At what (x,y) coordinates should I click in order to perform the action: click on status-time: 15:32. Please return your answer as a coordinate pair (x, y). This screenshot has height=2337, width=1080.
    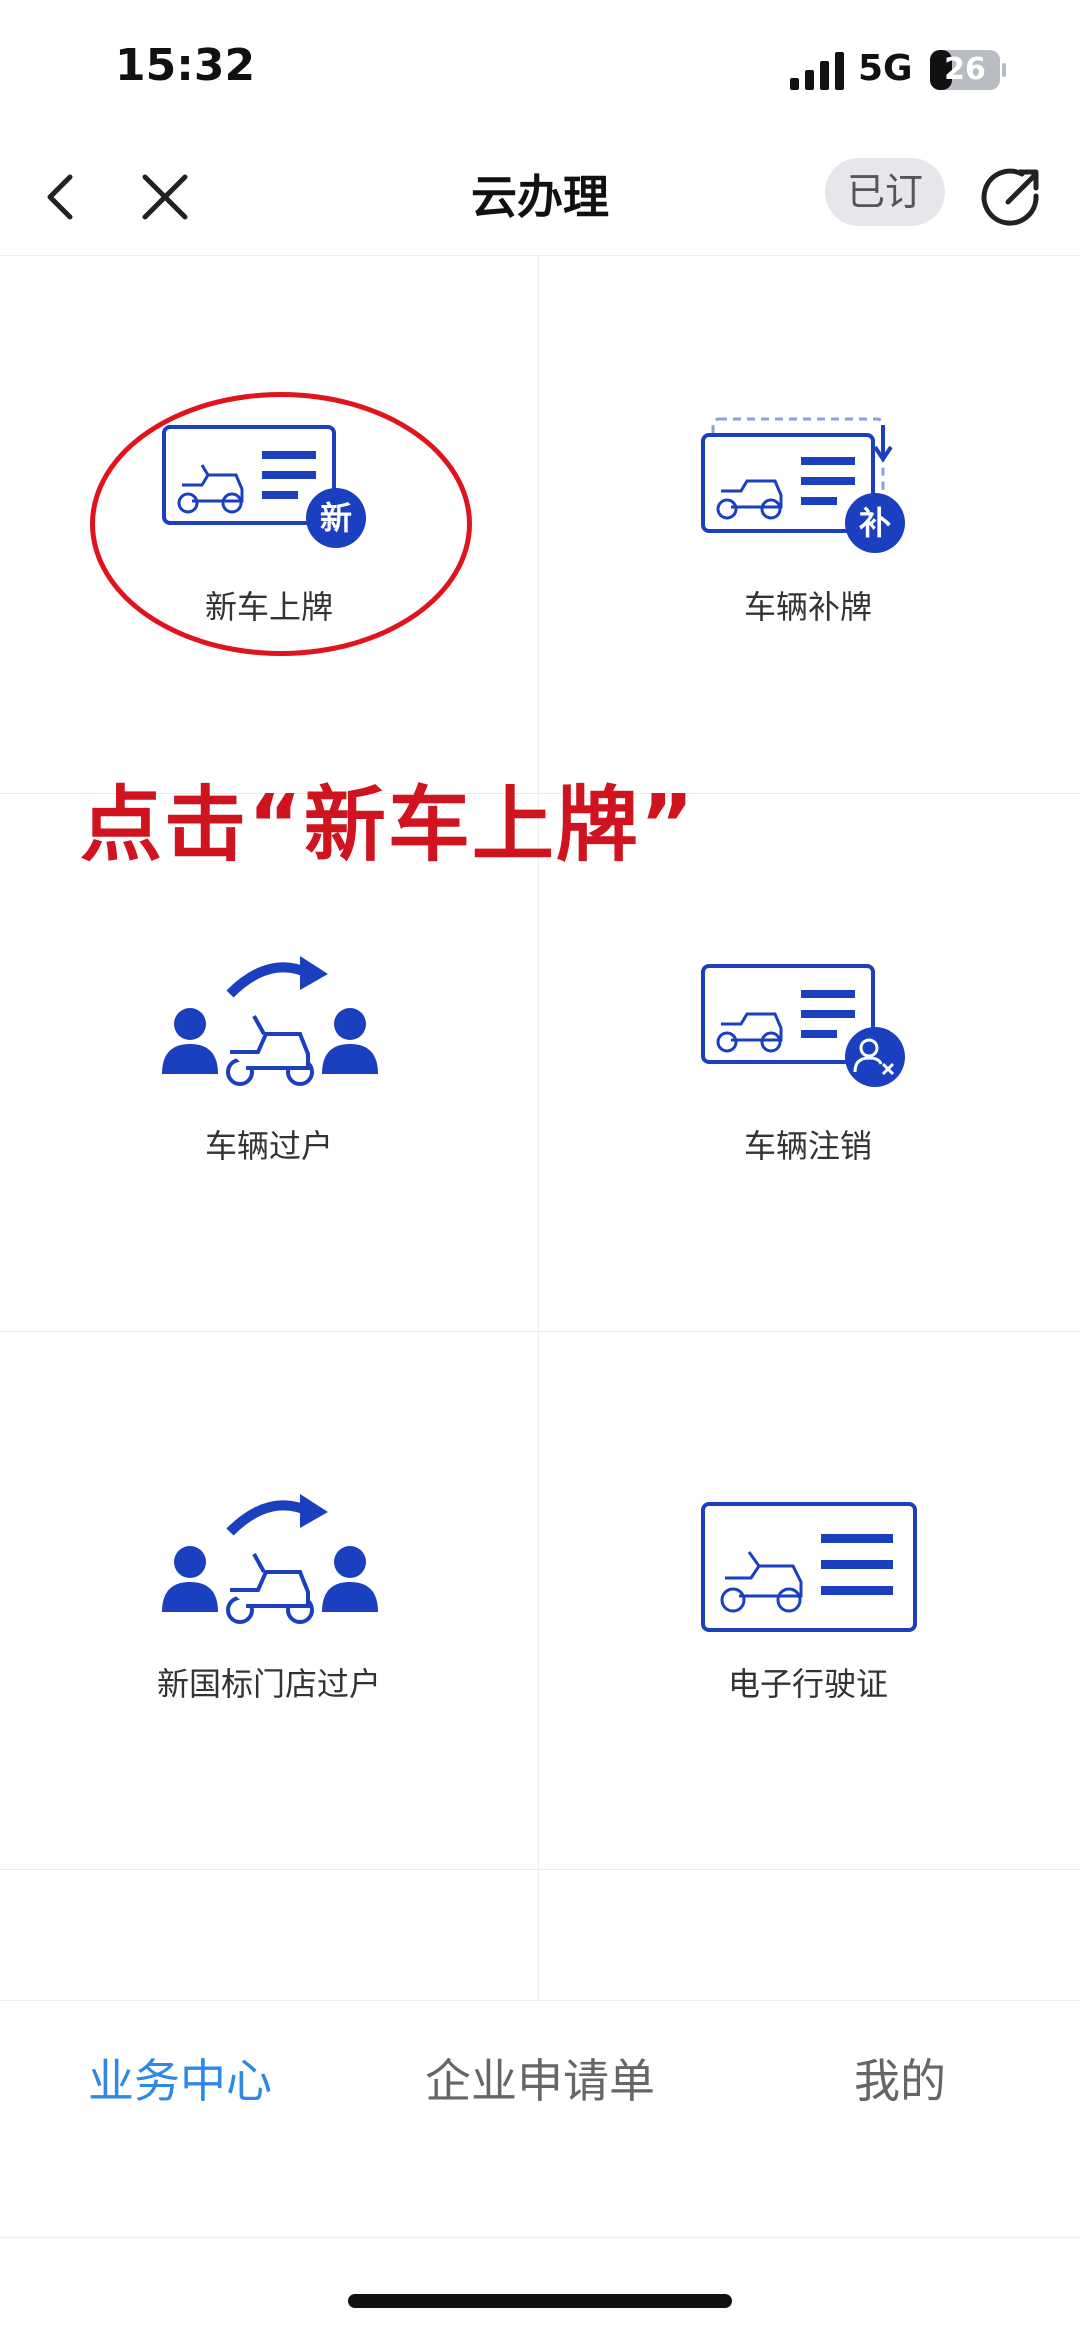
    Looking at the image, I should click on (185, 65).